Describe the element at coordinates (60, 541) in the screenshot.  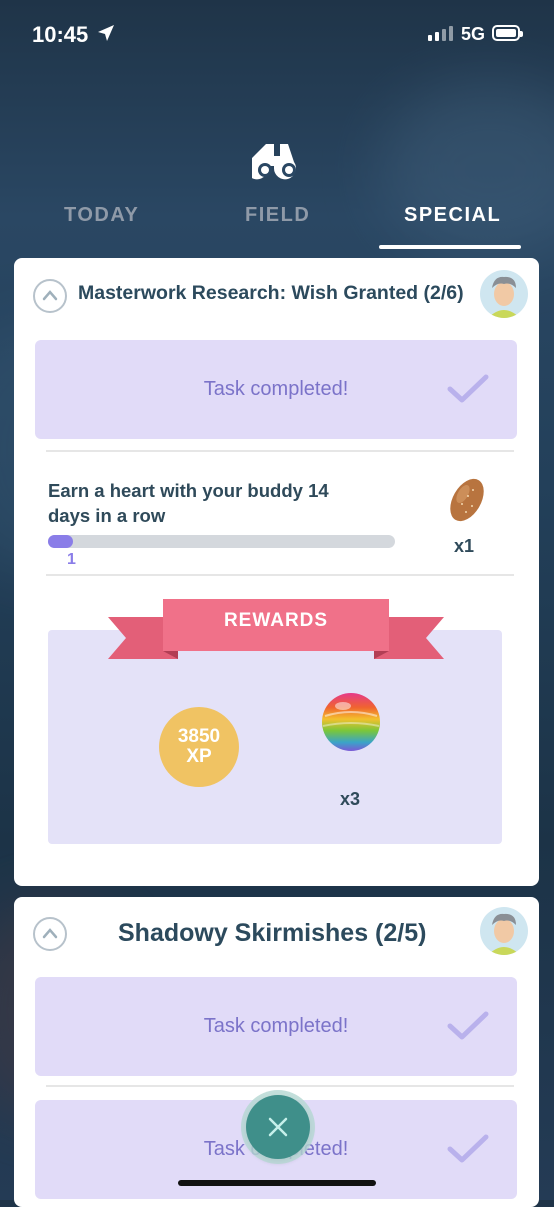
I see `task-progress-fill` at that location.